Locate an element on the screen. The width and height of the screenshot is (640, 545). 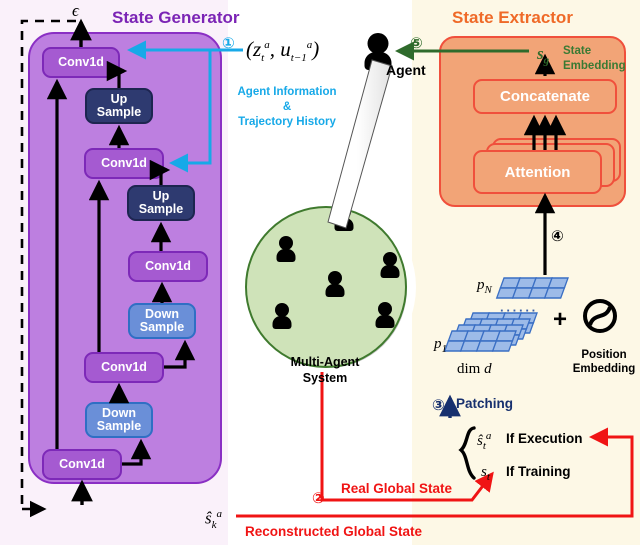
generator-conv1d-bottom: Conv1d is located at coordinates (82, 464).